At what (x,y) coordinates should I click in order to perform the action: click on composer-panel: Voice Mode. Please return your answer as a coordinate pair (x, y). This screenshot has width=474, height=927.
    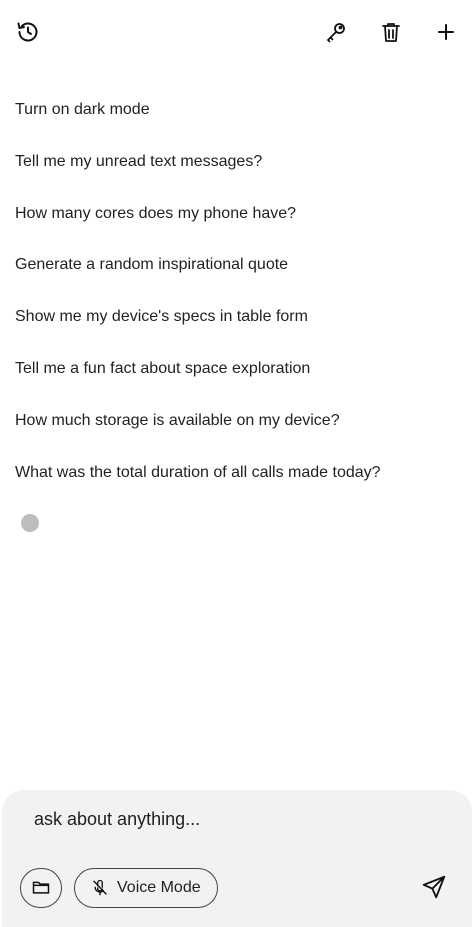
    Looking at the image, I should click on (237, 858).